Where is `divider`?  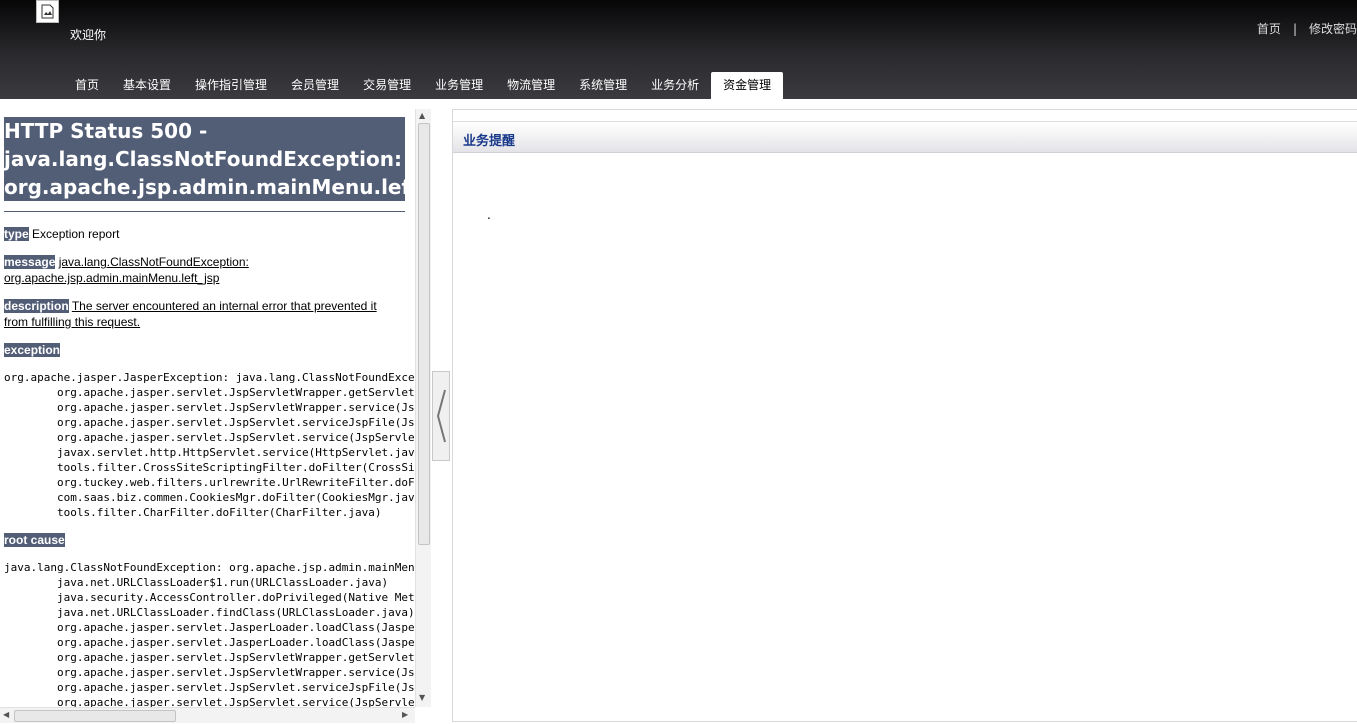
divider is located at coordinates (204, 211).